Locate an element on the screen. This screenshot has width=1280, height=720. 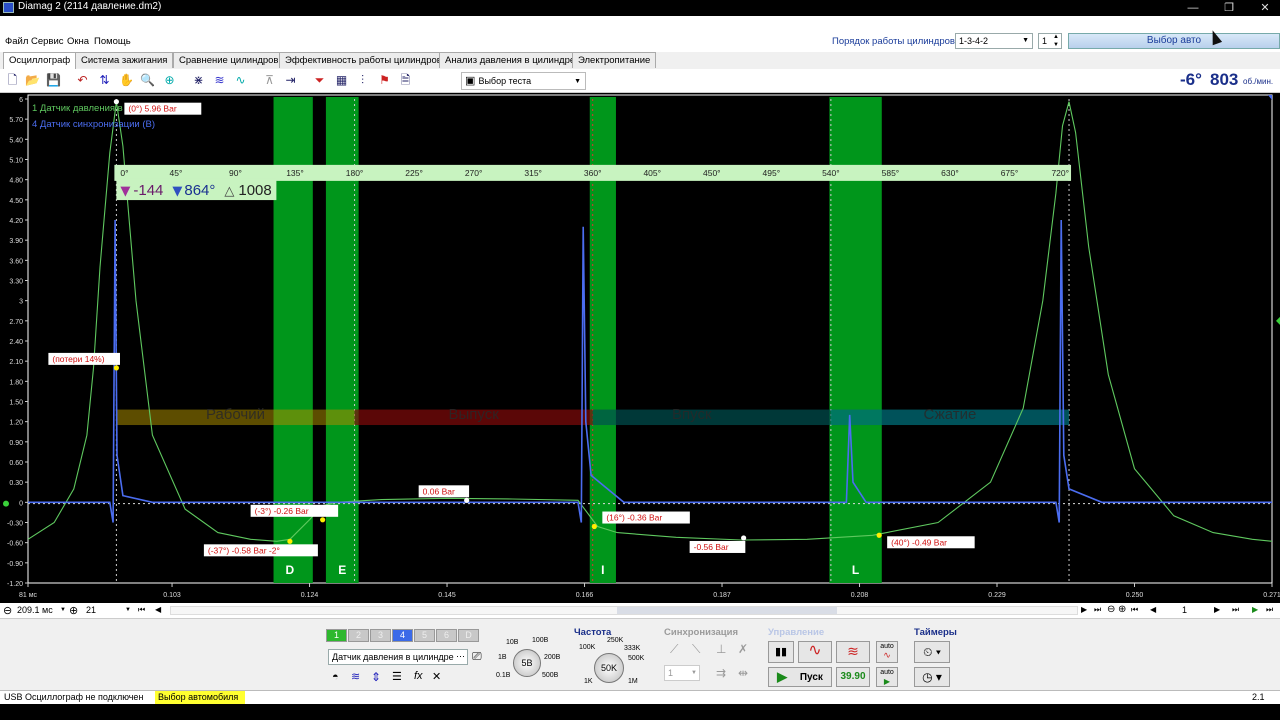
frames-select: 21 ▼ is located at coordinates (107, 610).